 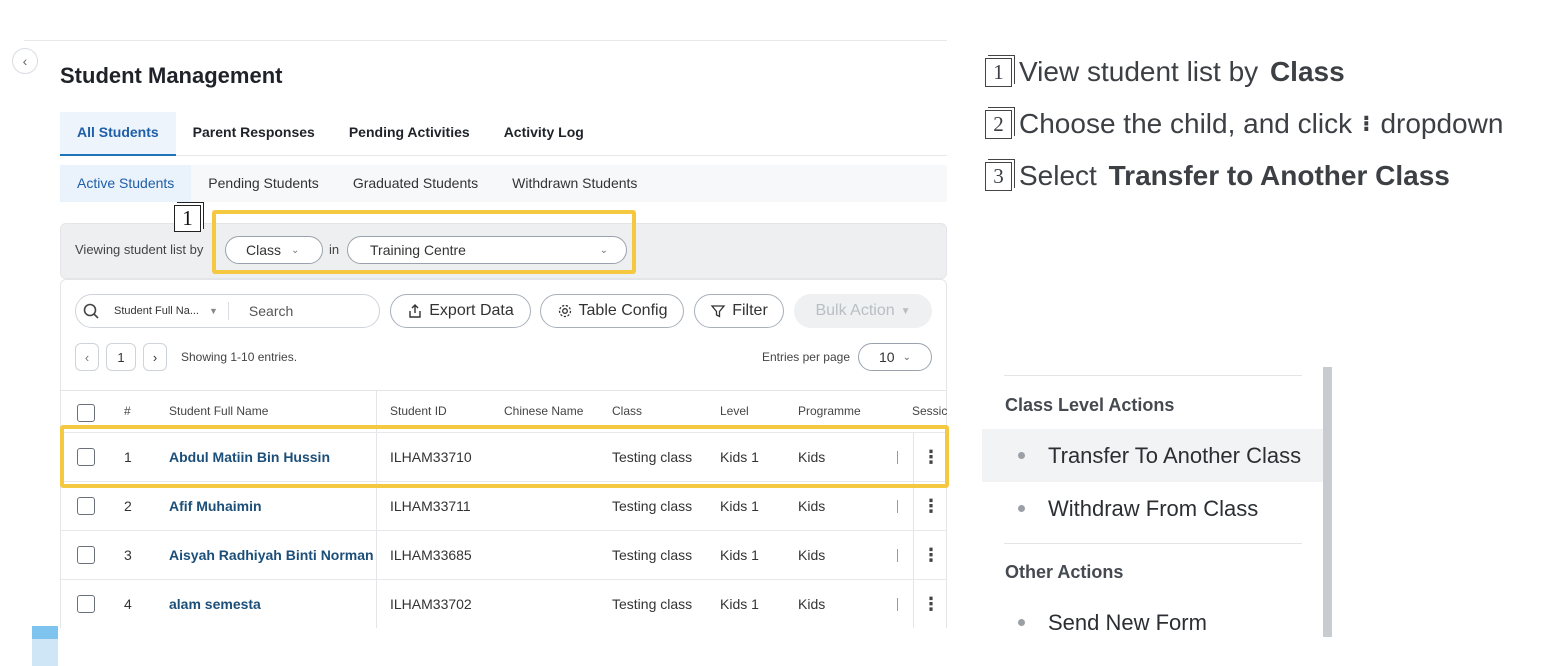 What do you see at coordinates (1090, 405) in the screenshot?
I see `menu-group-class-level-actions: Class Level Actions` at bounding box center [1090, 405].